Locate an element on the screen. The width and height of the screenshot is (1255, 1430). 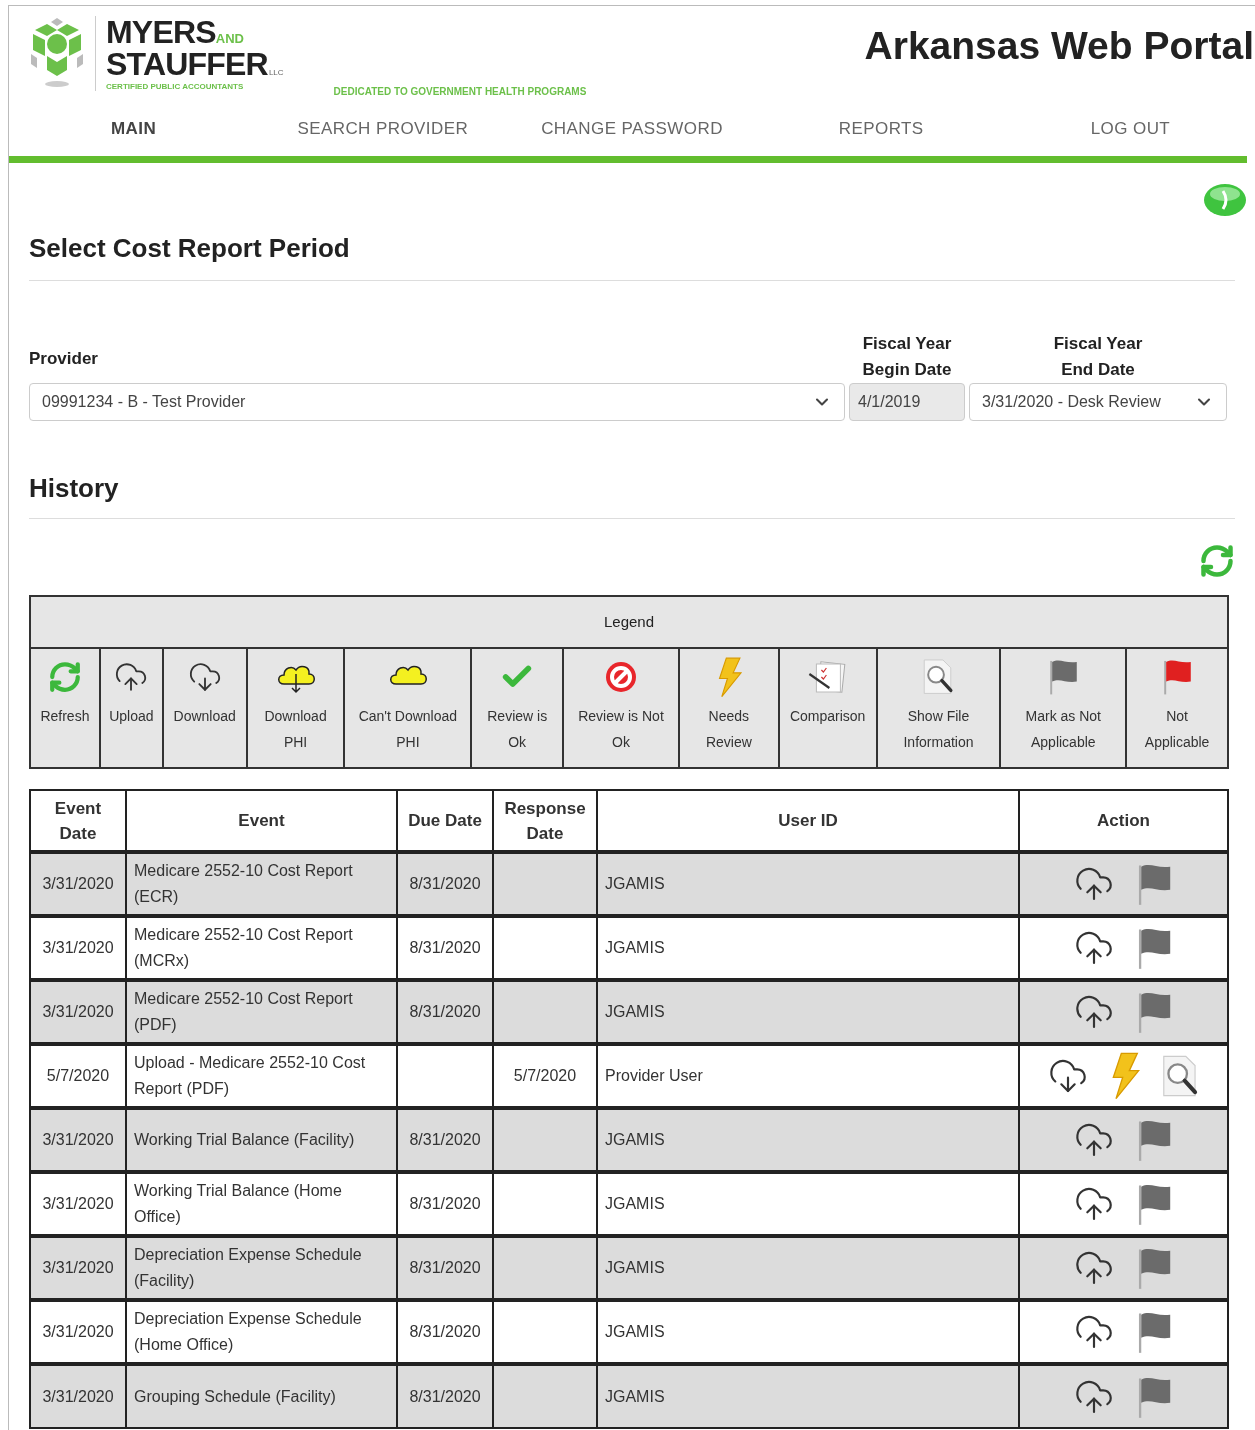
download-cloud-icon is located at coordinates (204, 677).